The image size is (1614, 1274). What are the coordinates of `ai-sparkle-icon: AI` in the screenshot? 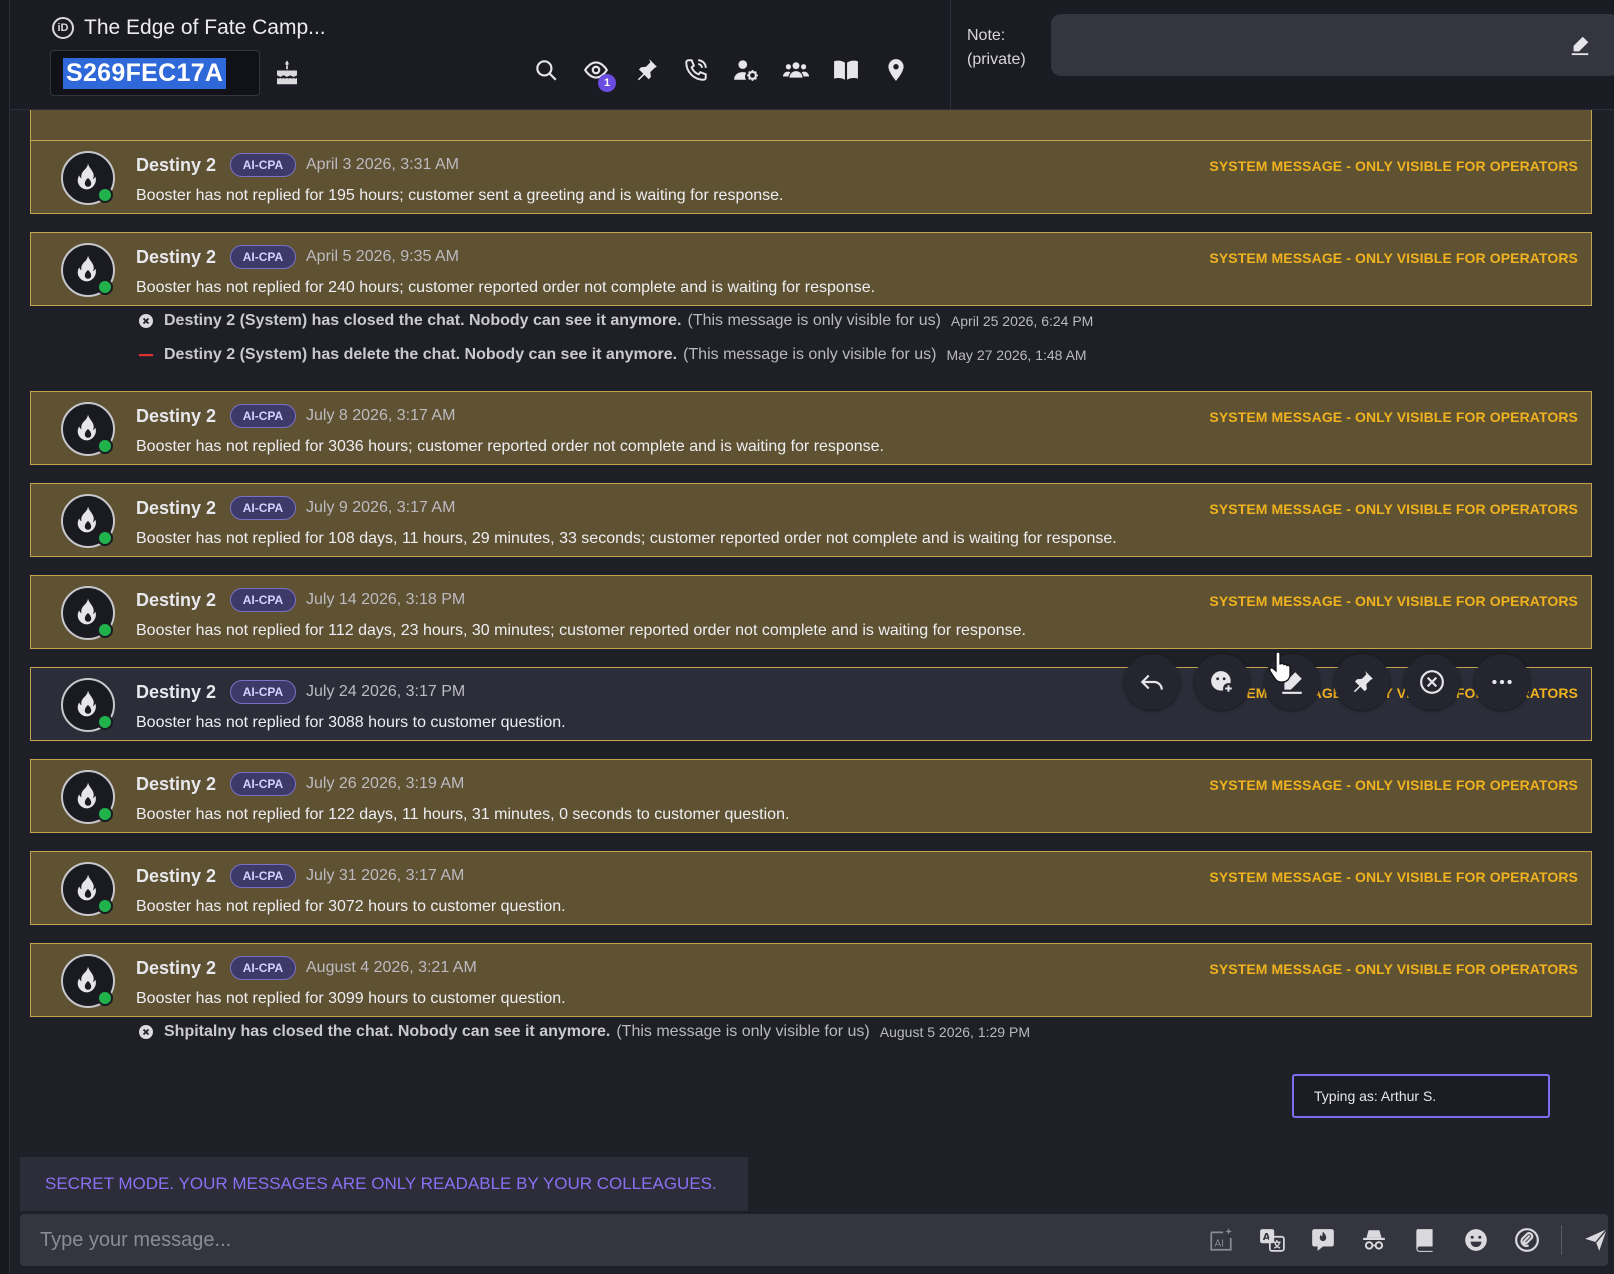 It's located at (1221, 1239).